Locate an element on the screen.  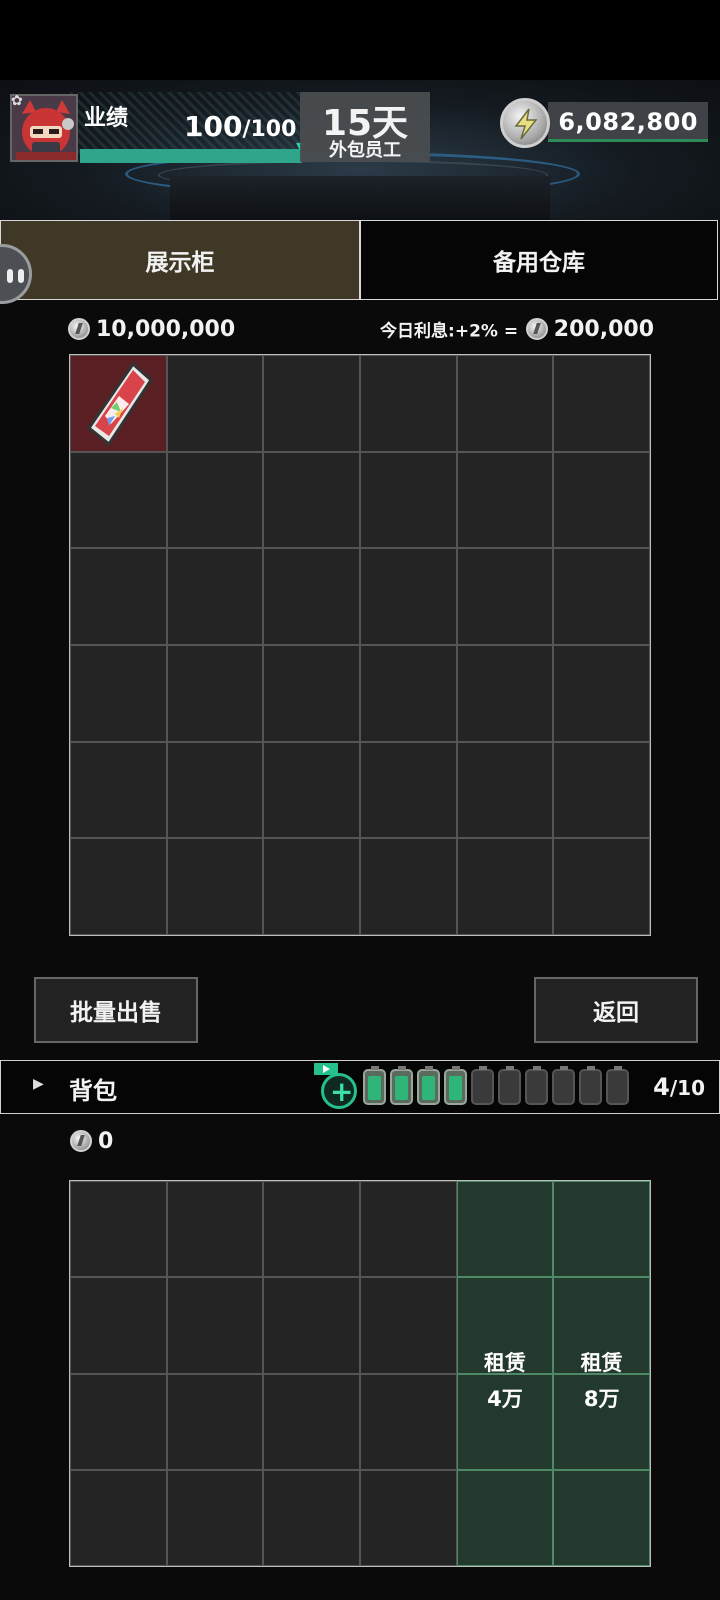
backpack-bar: ▶ 背包 + 4/10 is located at coordinates (360, 1087).